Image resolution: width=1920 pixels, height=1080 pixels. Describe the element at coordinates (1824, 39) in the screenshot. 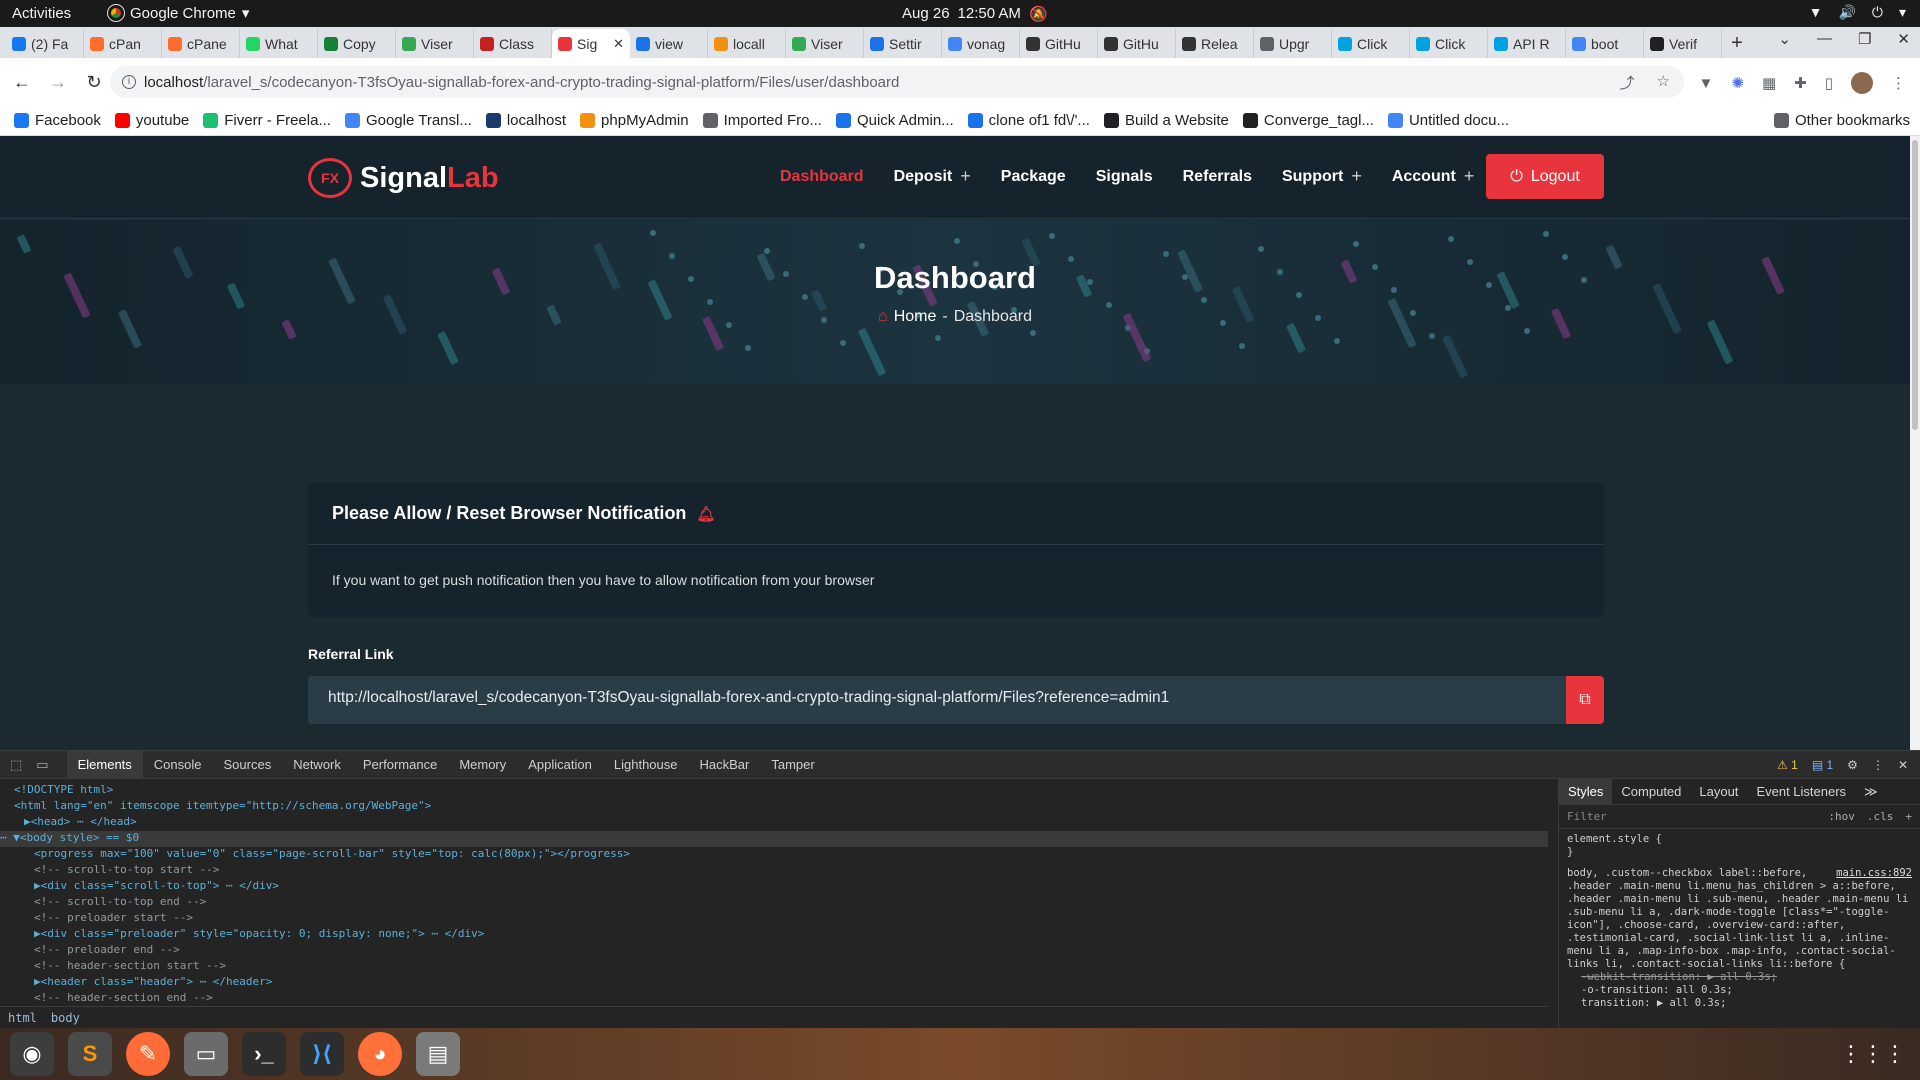

I see `minimize-icon: —` at that location.